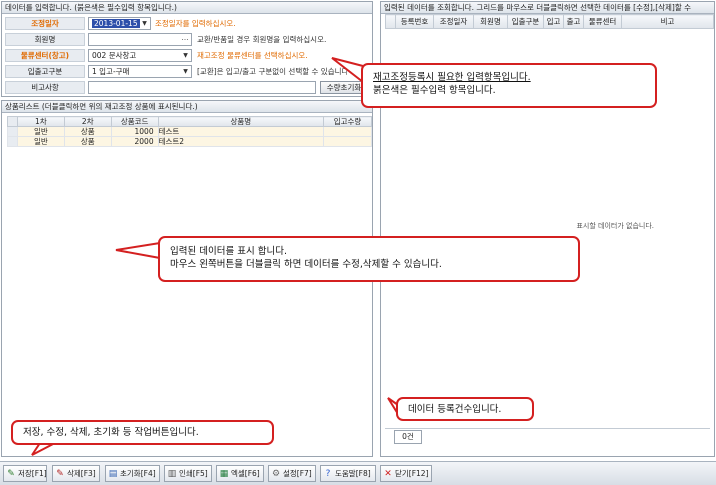  I want to click on inout-type-value: 1 입고-구매, so click(111, 71).